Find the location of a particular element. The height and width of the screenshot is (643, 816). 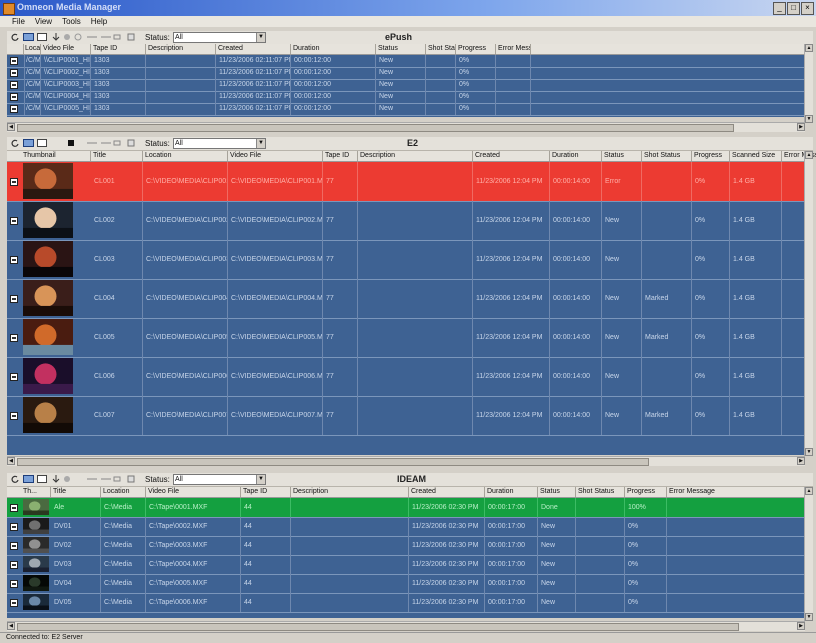

column-header-cell: Scanned Size is located at coordinates (756, 156).